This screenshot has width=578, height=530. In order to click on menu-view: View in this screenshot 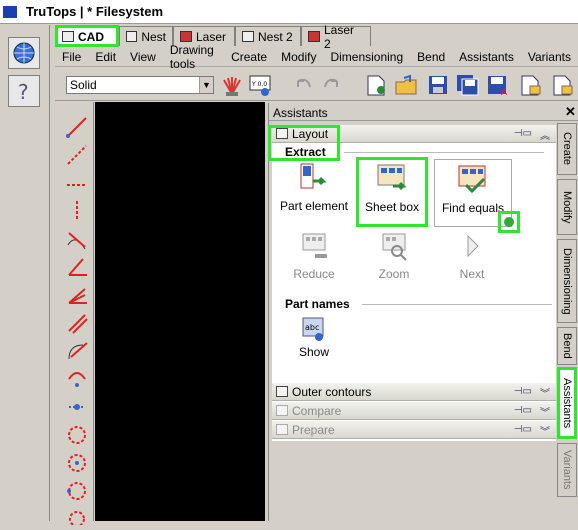, I will do `click(143, 57)`.